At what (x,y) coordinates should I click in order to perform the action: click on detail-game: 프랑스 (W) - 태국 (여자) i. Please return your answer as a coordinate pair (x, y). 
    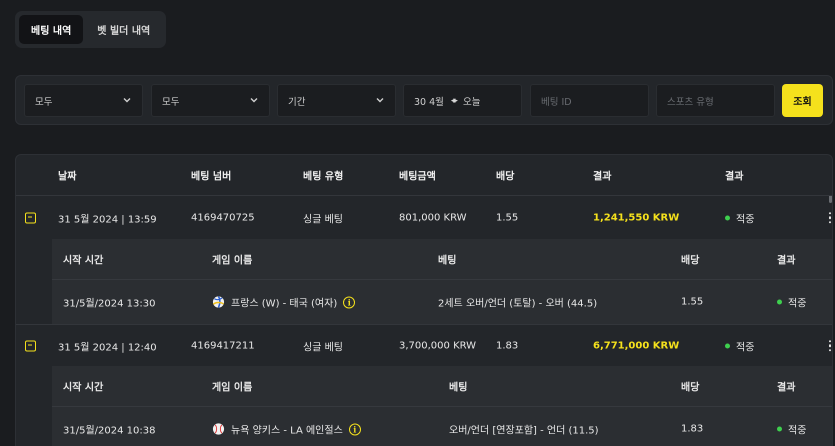
    Looking at the image, I should click on (284, 302).